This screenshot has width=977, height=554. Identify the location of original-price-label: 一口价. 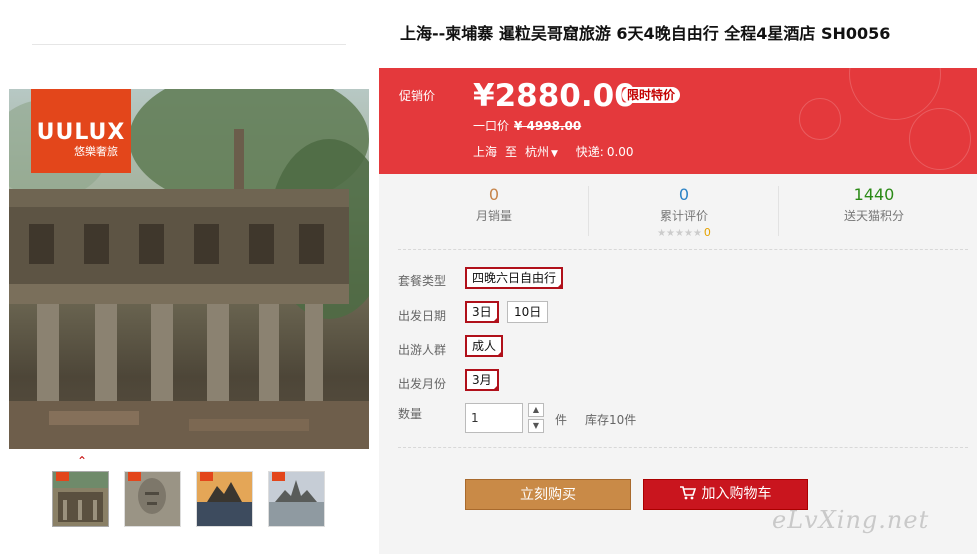
(491, 126).